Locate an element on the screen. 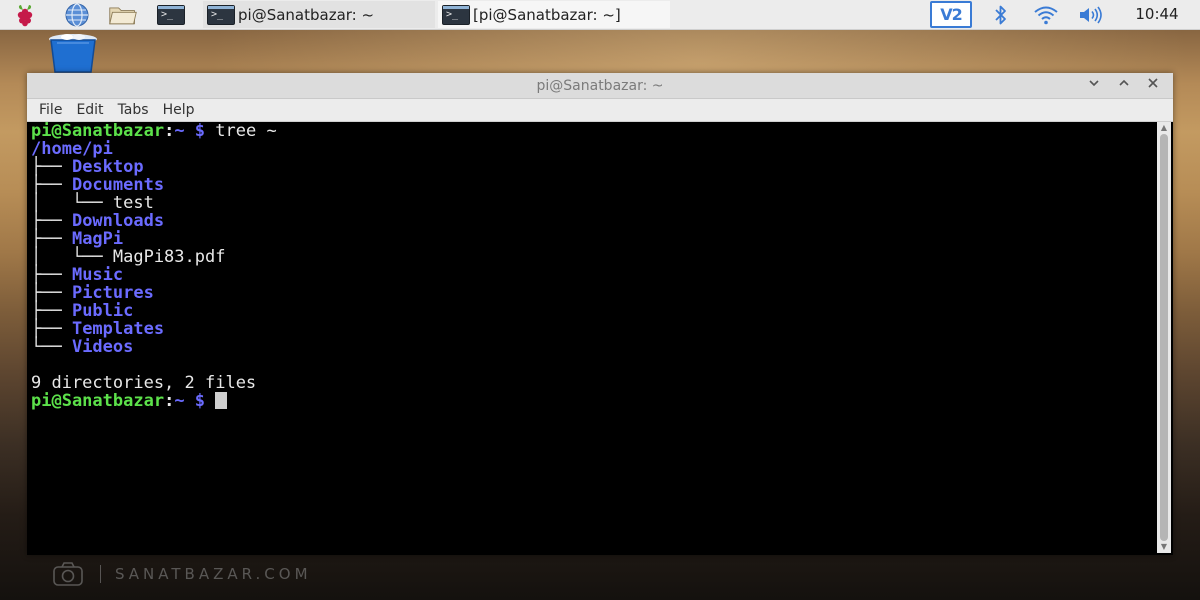 The height and width of the screenshot is (600, 1200). chevron-down-icon is located at coordinates (1094, 83).